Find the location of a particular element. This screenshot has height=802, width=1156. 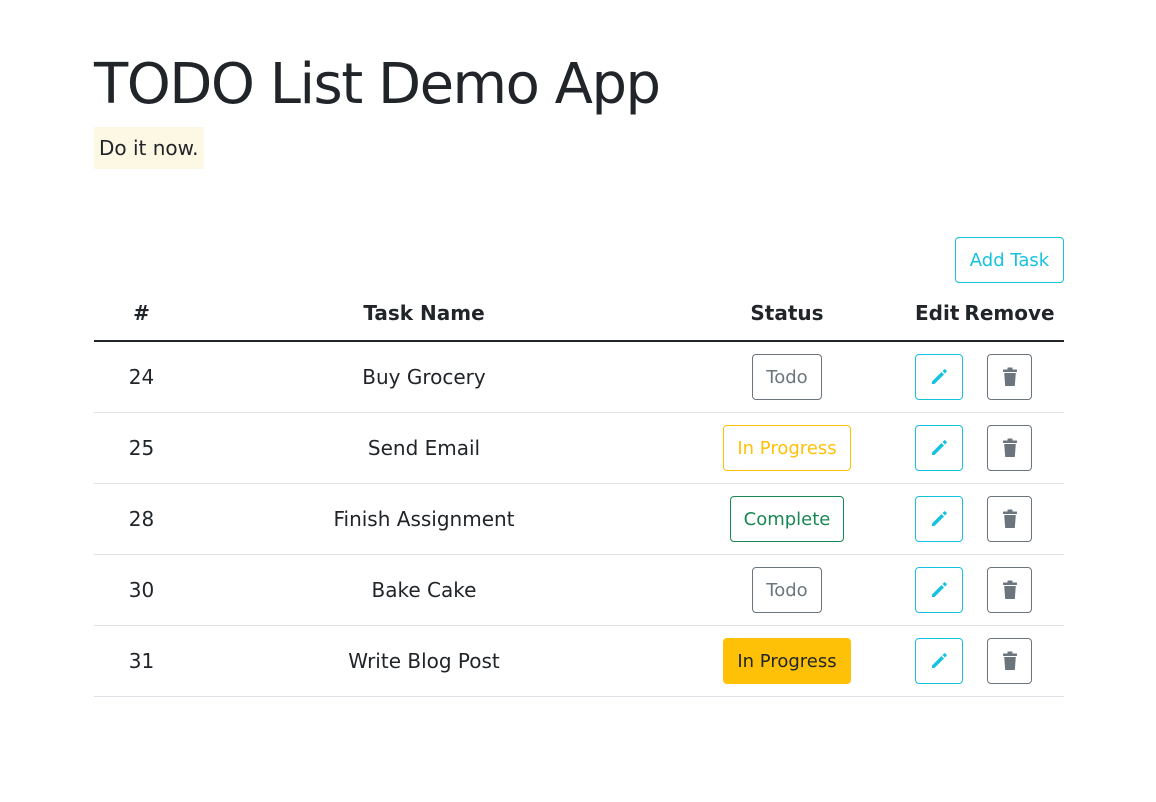

column-header-status: Status is located at coordinates (787, 314).